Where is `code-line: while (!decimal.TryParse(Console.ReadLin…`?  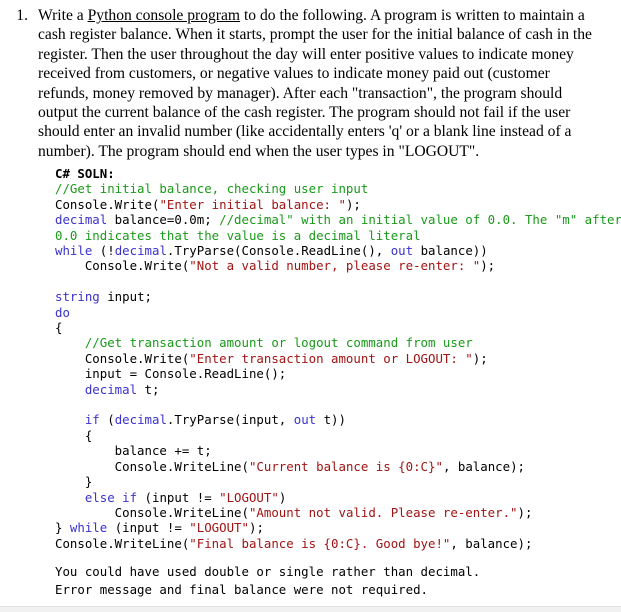
code-line: while (!decimal.TryParse(Console.ReadLin… is located at coordinates (338, 250).